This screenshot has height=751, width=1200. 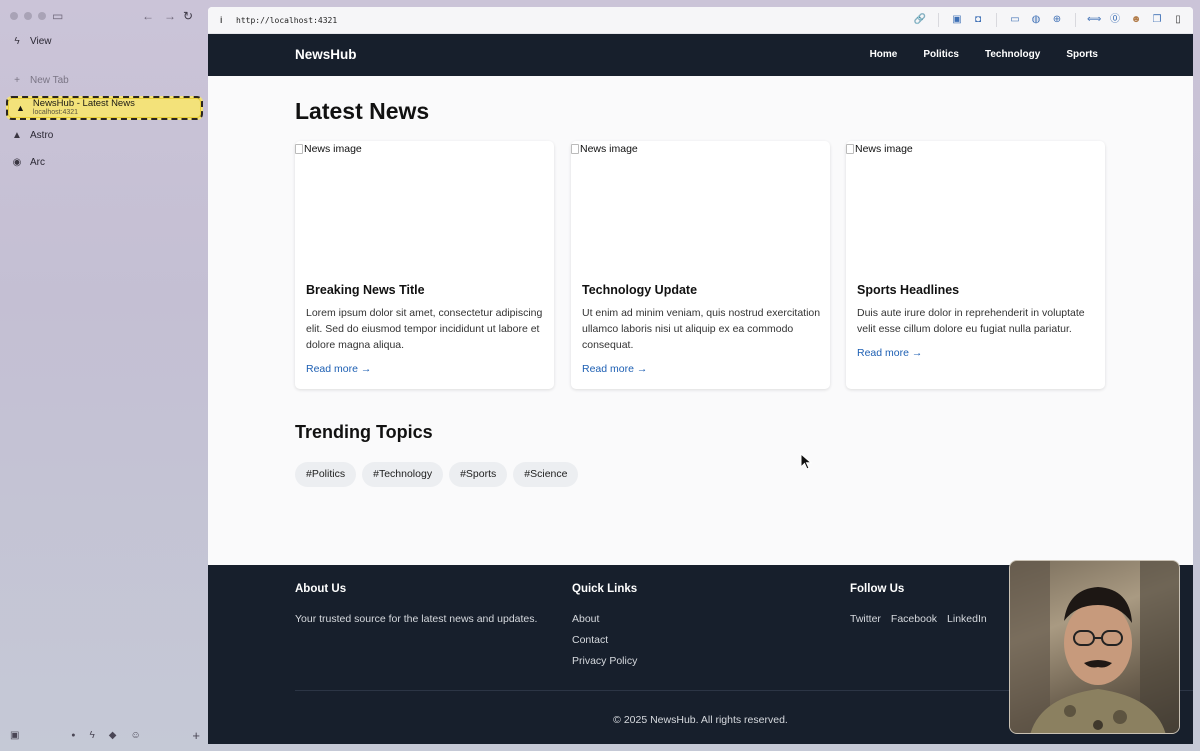 I want to click on extension-icon: ▣, so click(x=957, y=20).